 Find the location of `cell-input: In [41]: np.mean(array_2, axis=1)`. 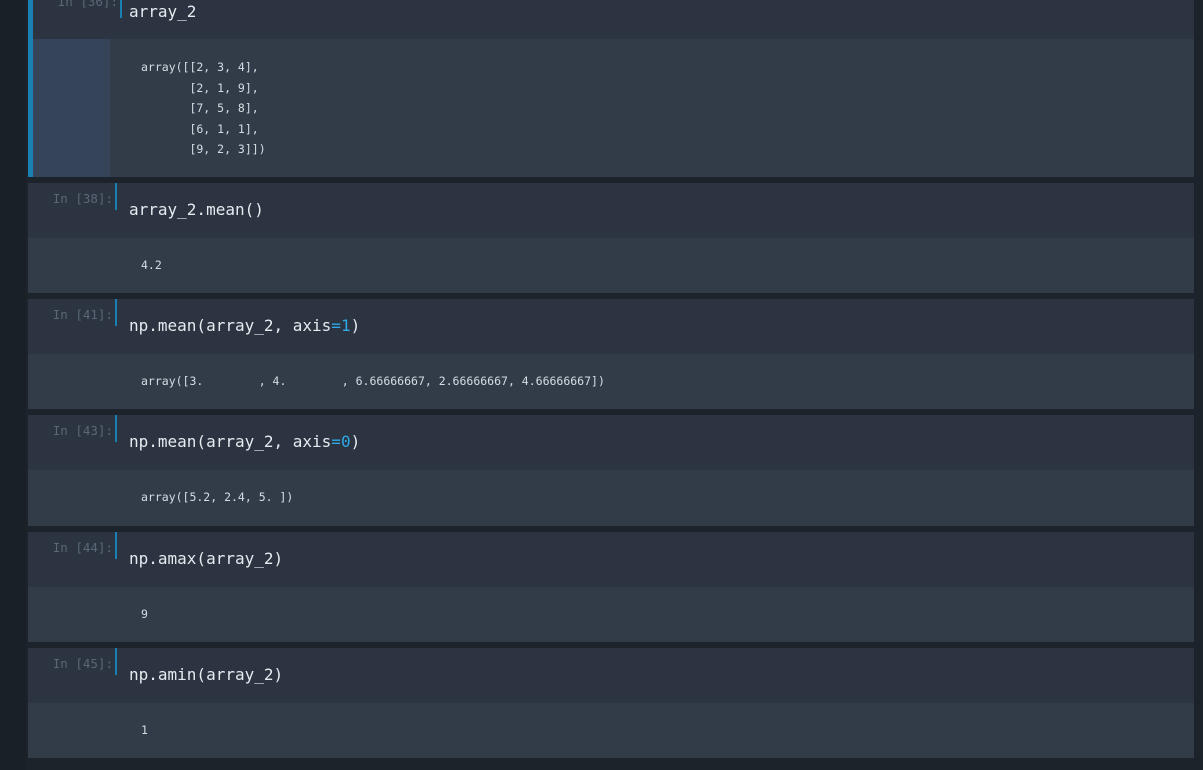

cell-input: In [41]: np.mean(array_2, axis=1) is located at coordinates (611, 326).